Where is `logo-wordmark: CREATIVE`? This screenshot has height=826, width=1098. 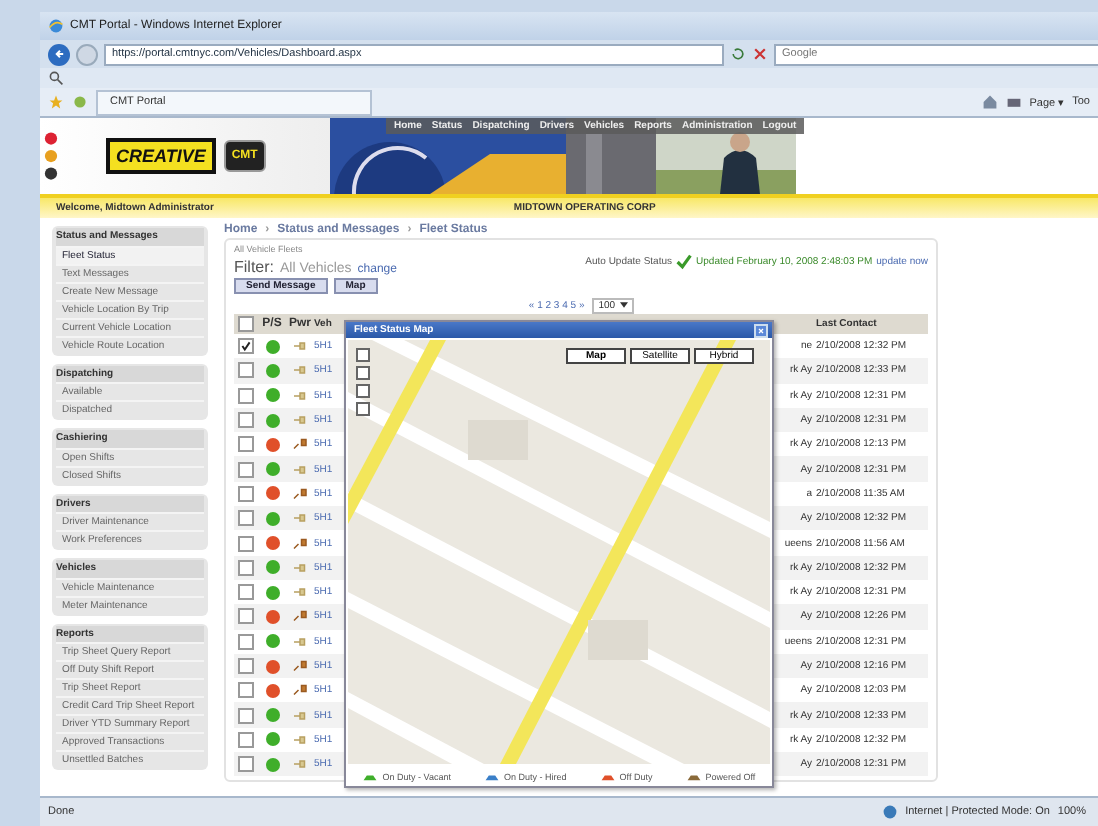 logo-wordmark: CREATIVE is located at coordinates (161, 156).